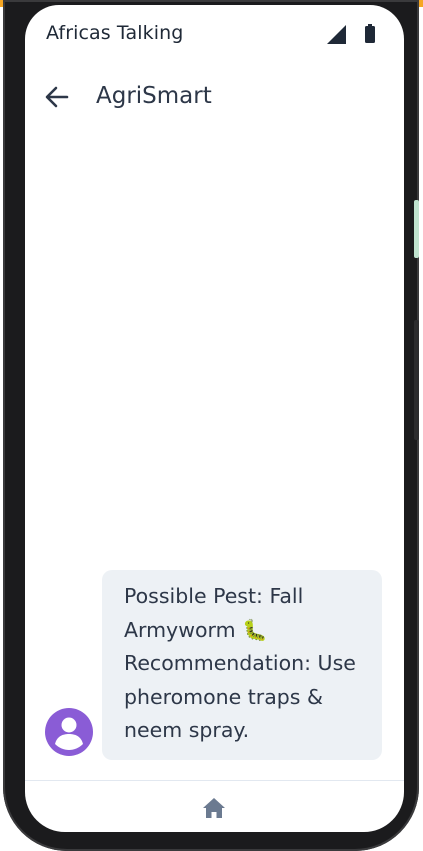 The image size is (423, 851). I want to click on cellular-signal-icon, so click(336, 34).